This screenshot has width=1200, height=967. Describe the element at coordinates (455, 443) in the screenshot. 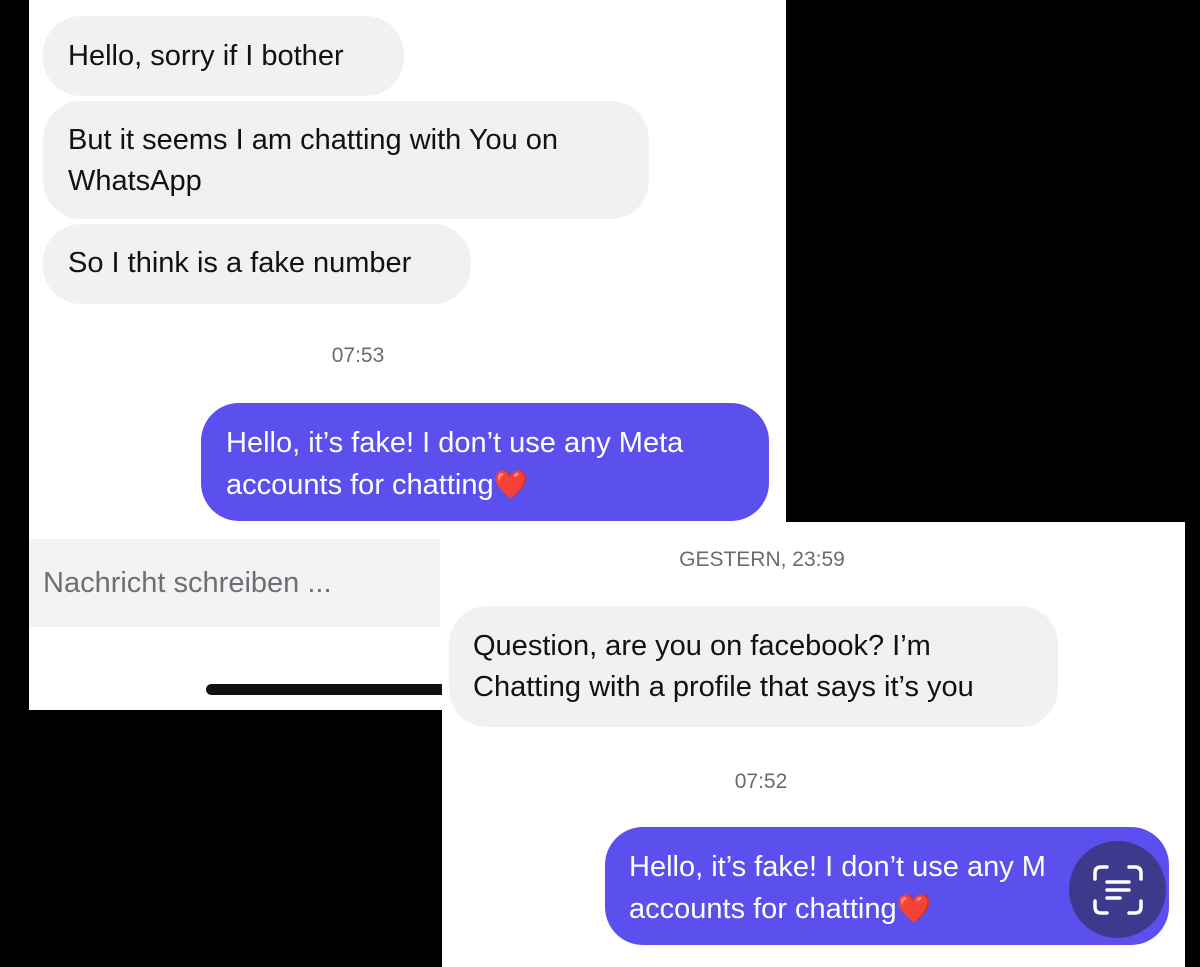

I see `message-text: Hello, it’s fake! I don’t use any Meta` at that location.